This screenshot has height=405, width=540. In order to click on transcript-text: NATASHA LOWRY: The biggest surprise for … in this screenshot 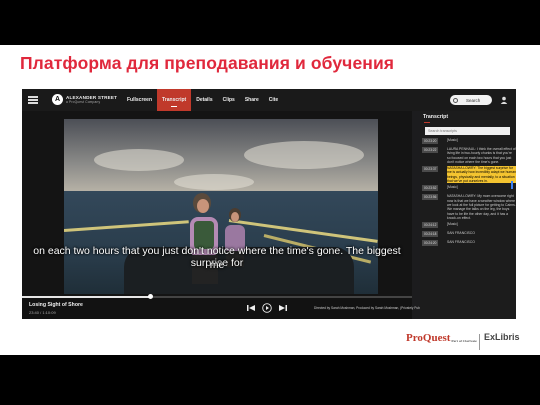, I will do `click(481, 175)`.